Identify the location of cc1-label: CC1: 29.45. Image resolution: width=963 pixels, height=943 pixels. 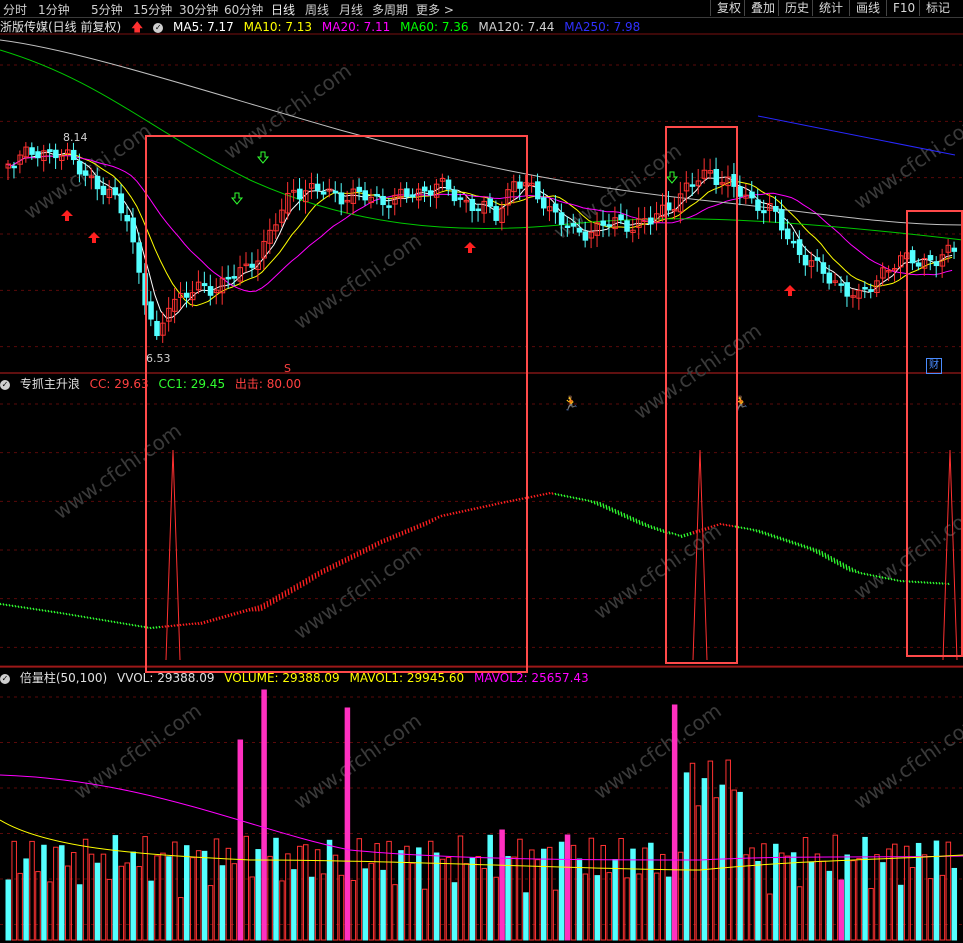
(192, 384).